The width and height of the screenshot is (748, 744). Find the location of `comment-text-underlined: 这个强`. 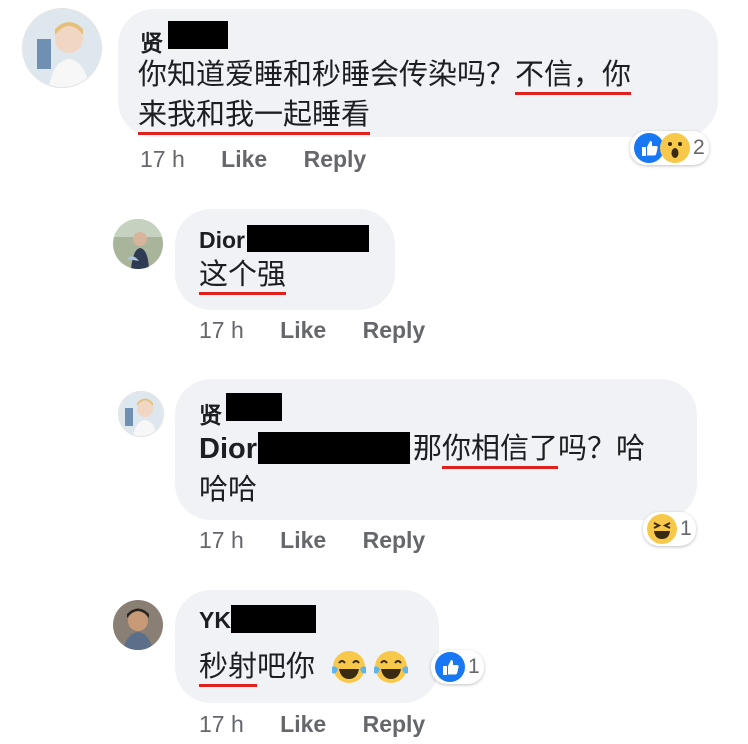

comment-text-underlined: 这个强 is located at coordinates (243, 276).